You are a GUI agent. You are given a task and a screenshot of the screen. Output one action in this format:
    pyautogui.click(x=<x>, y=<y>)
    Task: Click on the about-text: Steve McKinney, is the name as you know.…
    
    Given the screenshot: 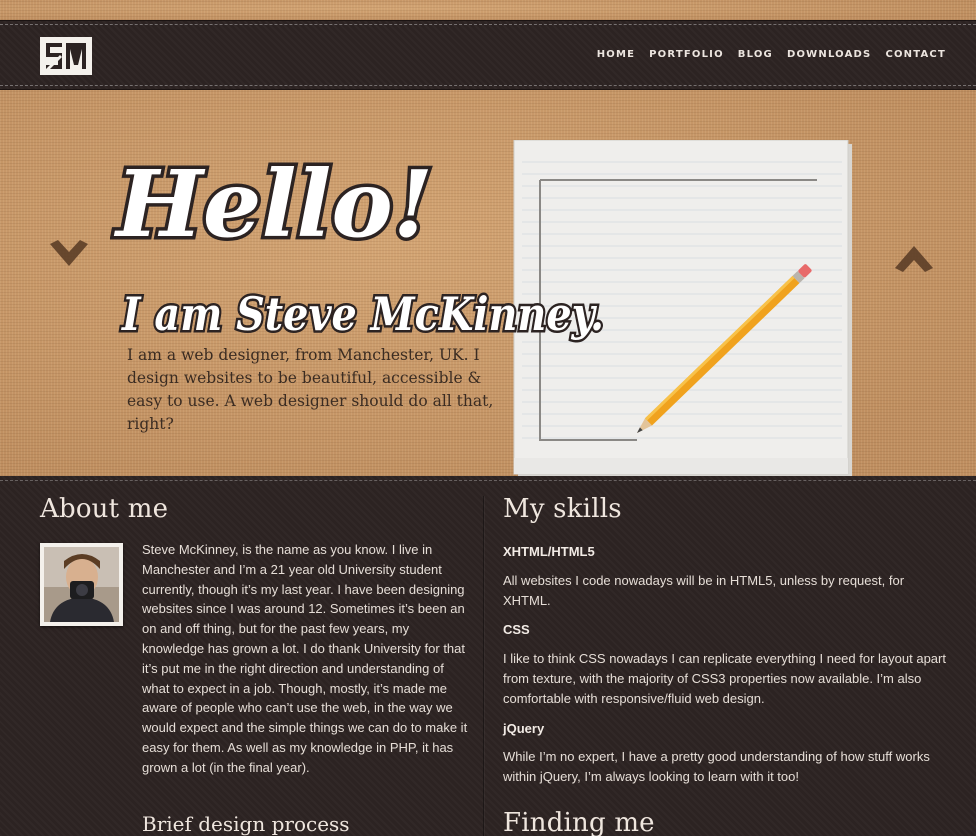 What is the action you would take?
    pyautogui.click(x=305, y=658)
    